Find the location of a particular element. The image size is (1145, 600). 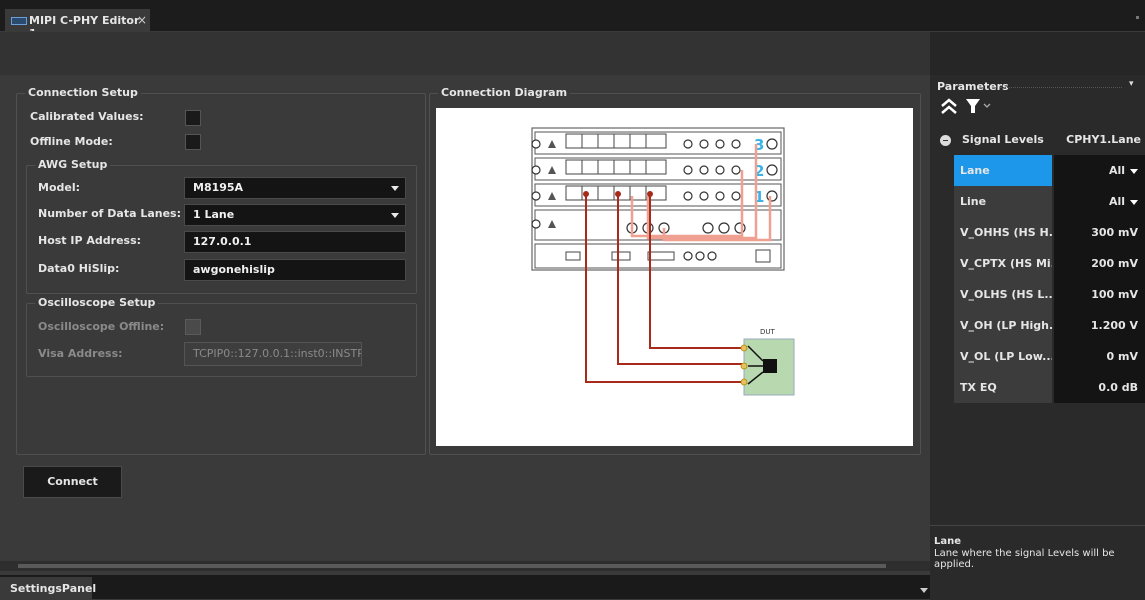

model-value: M8195A is located at coordinates (218, 187).